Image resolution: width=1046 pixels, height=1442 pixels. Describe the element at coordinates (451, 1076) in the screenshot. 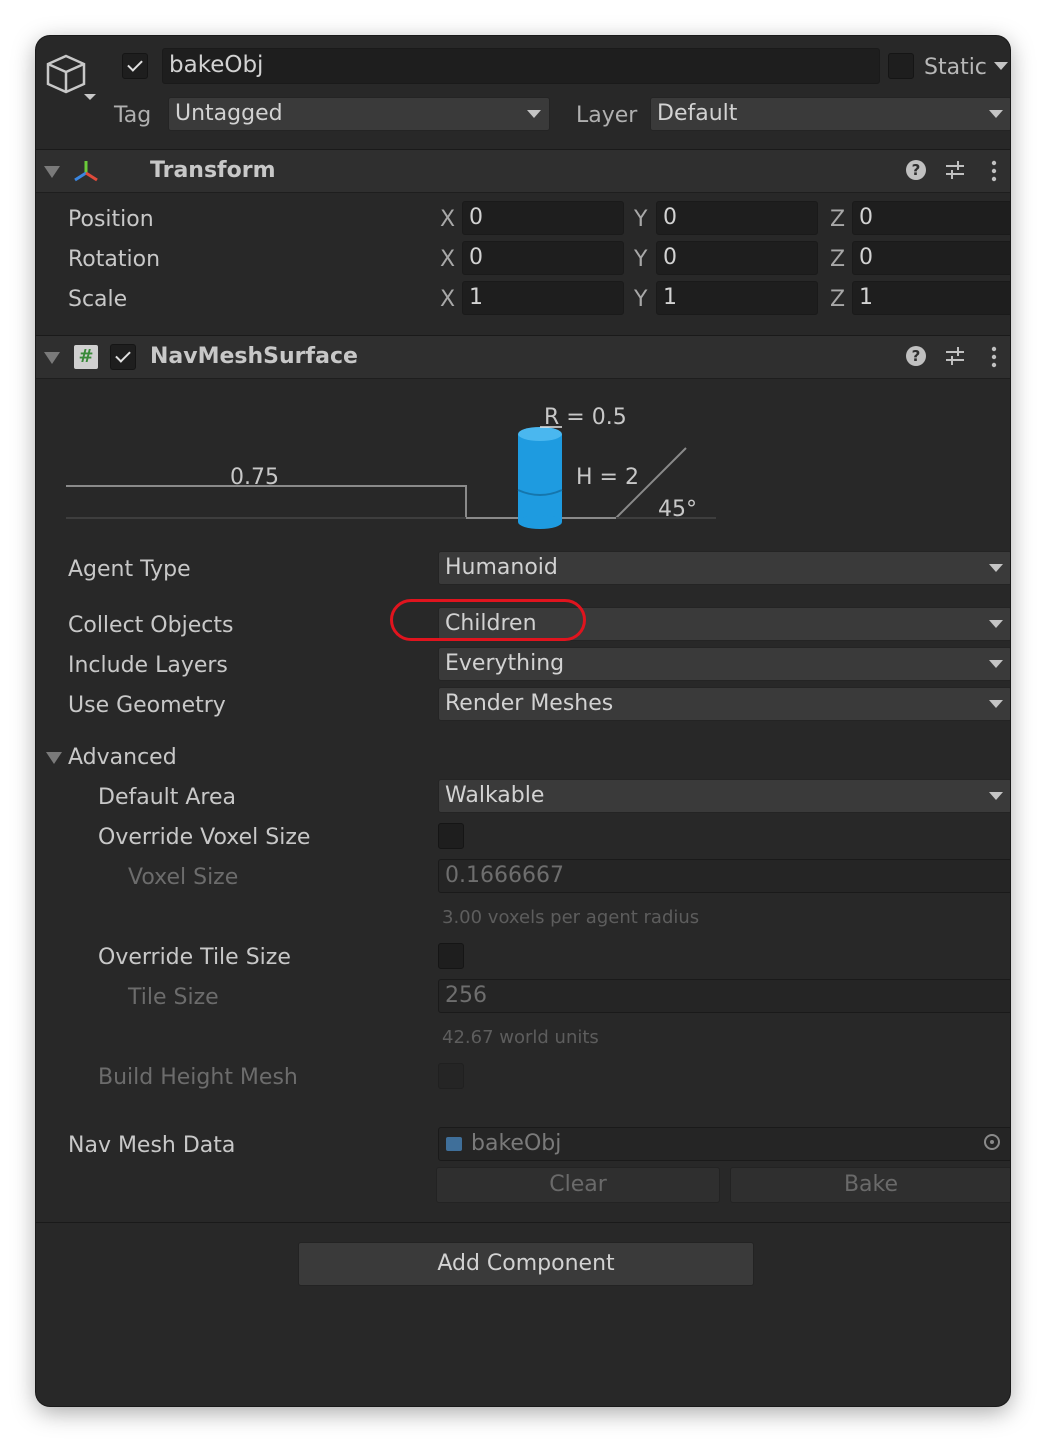

I see `build-height-mesh-checkbox` at that location.